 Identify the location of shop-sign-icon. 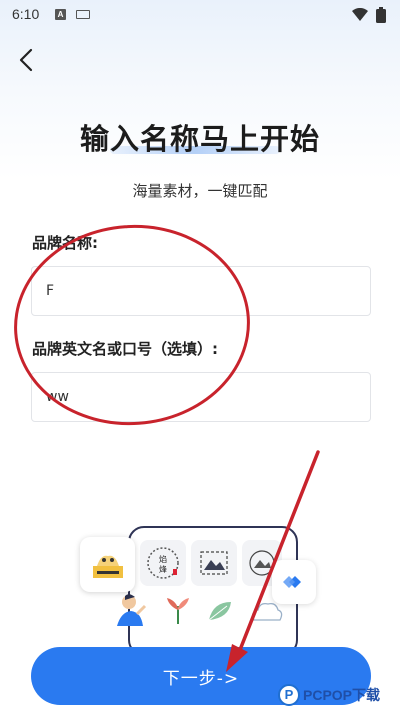
(107, 566).